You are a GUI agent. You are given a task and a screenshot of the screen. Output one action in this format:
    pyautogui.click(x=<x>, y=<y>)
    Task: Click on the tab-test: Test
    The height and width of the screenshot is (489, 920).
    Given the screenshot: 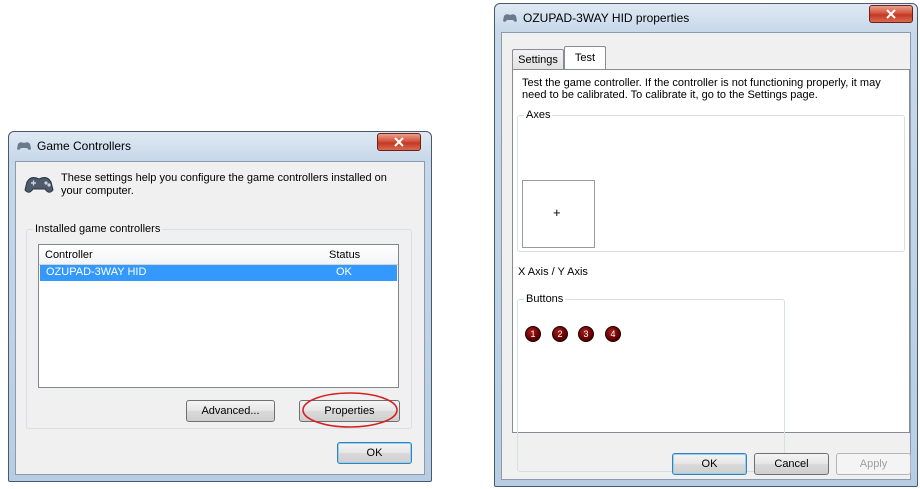 What is the action you would take?
    pyautogui.click(x=585, y=57)
    